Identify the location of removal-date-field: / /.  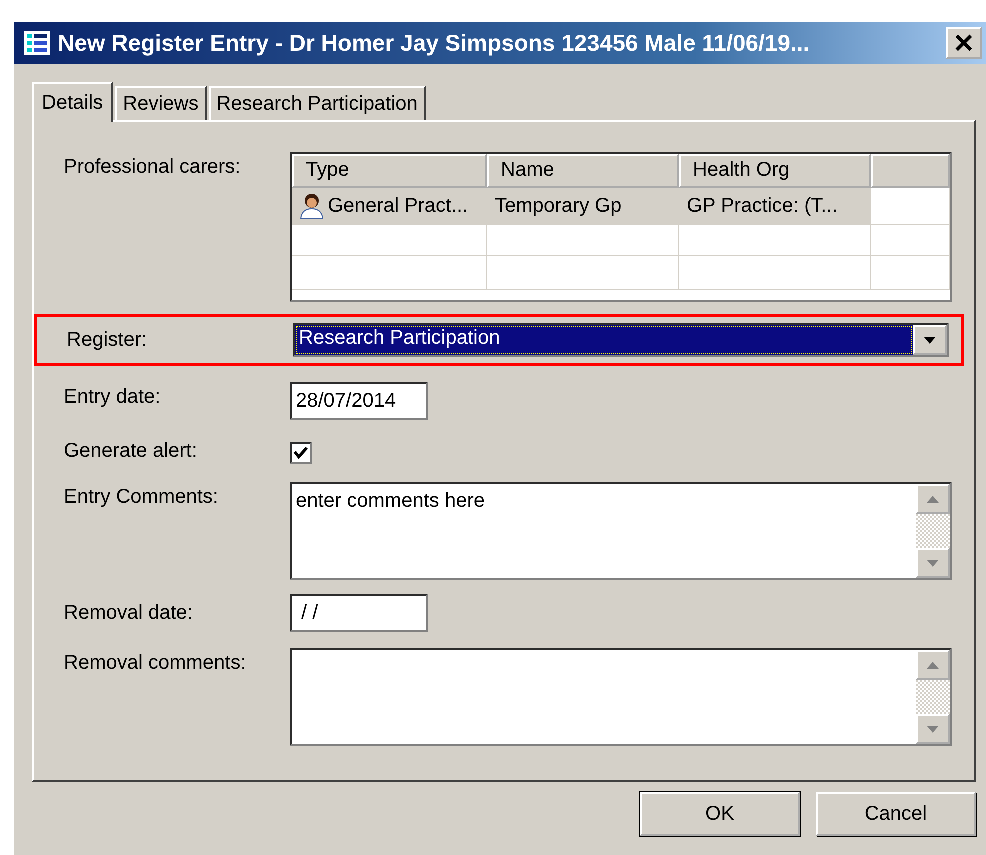
(359, 613).